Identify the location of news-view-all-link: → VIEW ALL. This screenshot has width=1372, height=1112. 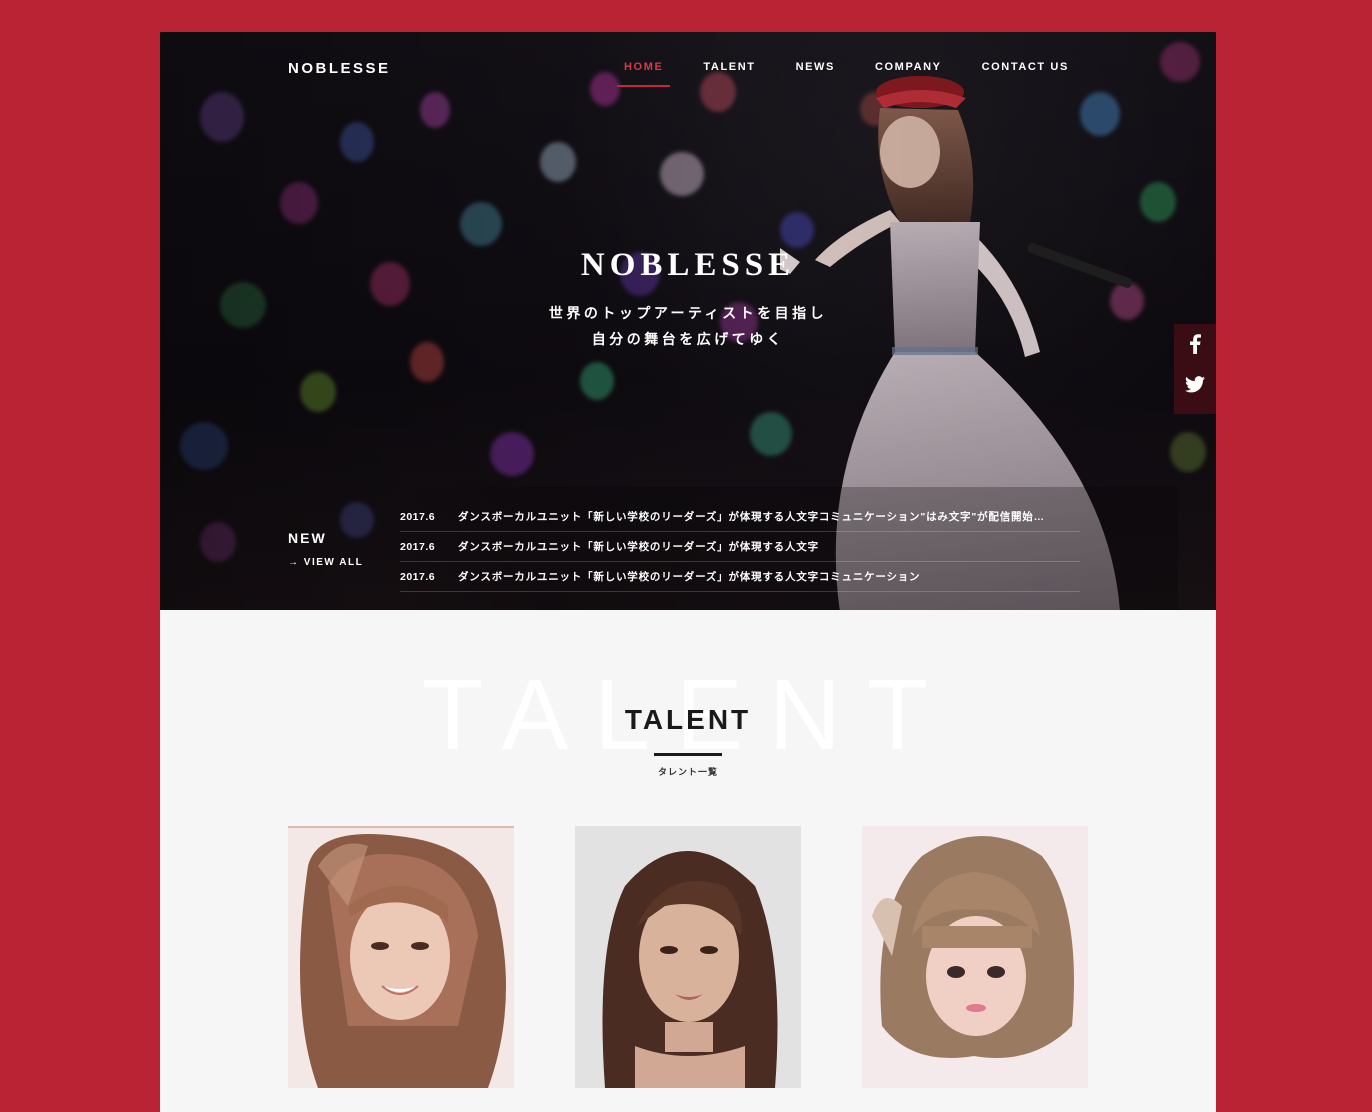
(325, 562).